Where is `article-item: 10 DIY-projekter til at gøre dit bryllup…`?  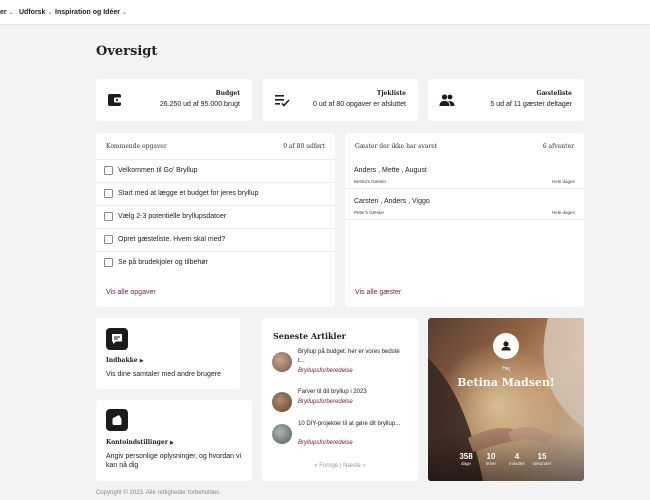
article-item: 10 DIY-projekter til at gøre dit bryllup… is located at coordinates (341, 438).